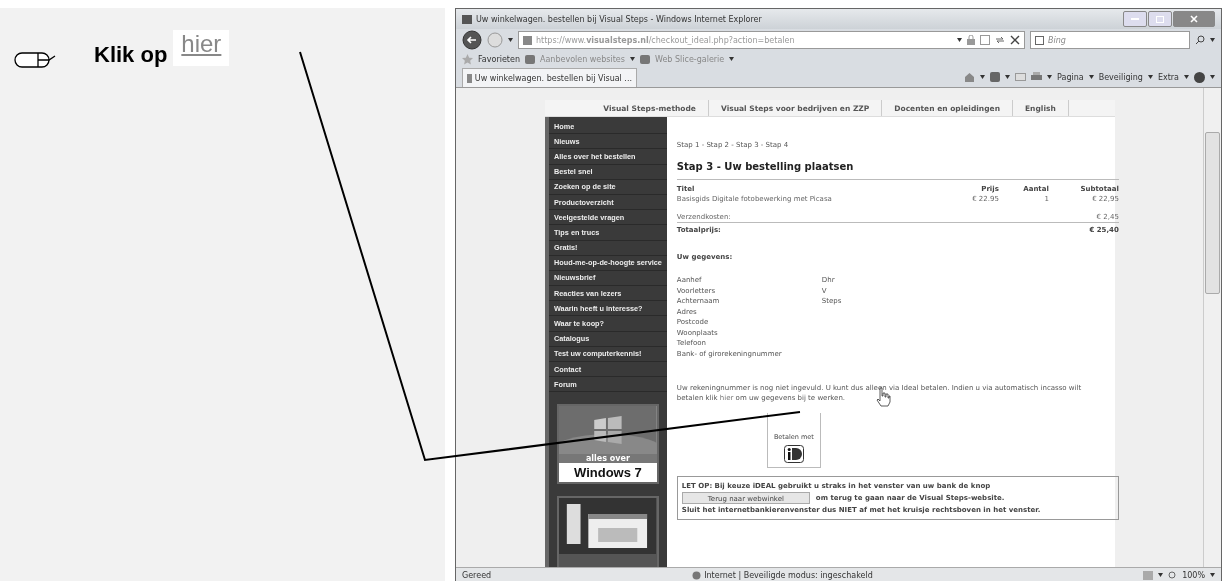  I want to click on command-menu: Pagina, so click(1070, 77).